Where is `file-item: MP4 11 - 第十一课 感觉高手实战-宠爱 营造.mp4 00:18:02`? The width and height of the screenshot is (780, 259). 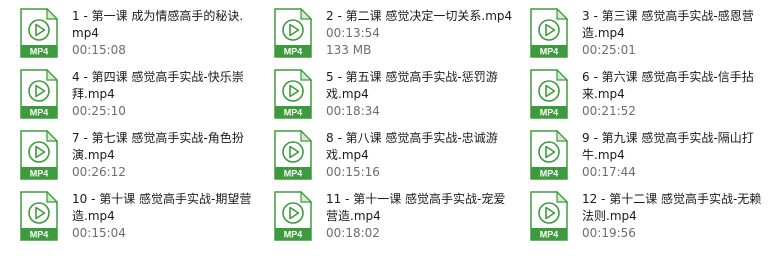 file-item: MP4 11 - 第十一课 感觉高手实战-宠爱 营造.mp4 00:18:02 is located at coordinates (394, 220).